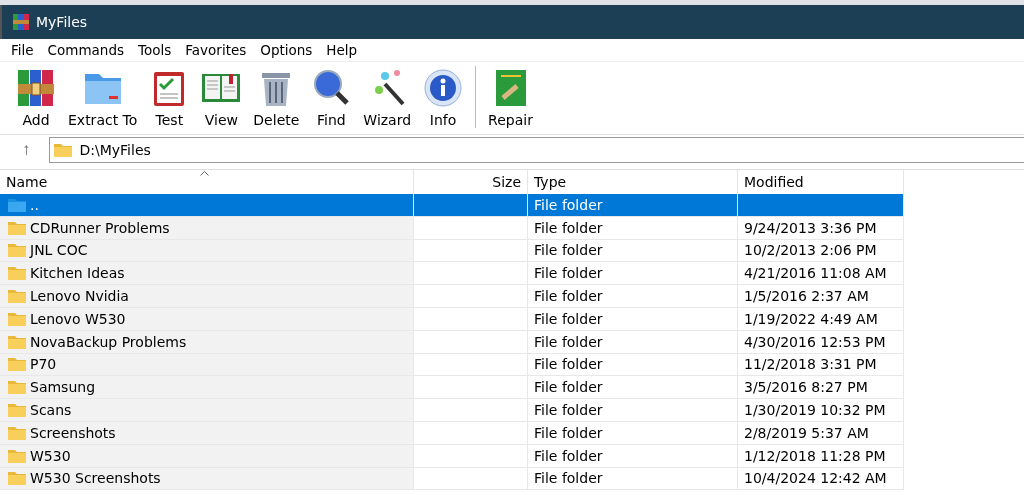  Describe the element at coordinates (207, 342) in the screenshot. I see `name-cell: NovaBackup Problems` at that location.